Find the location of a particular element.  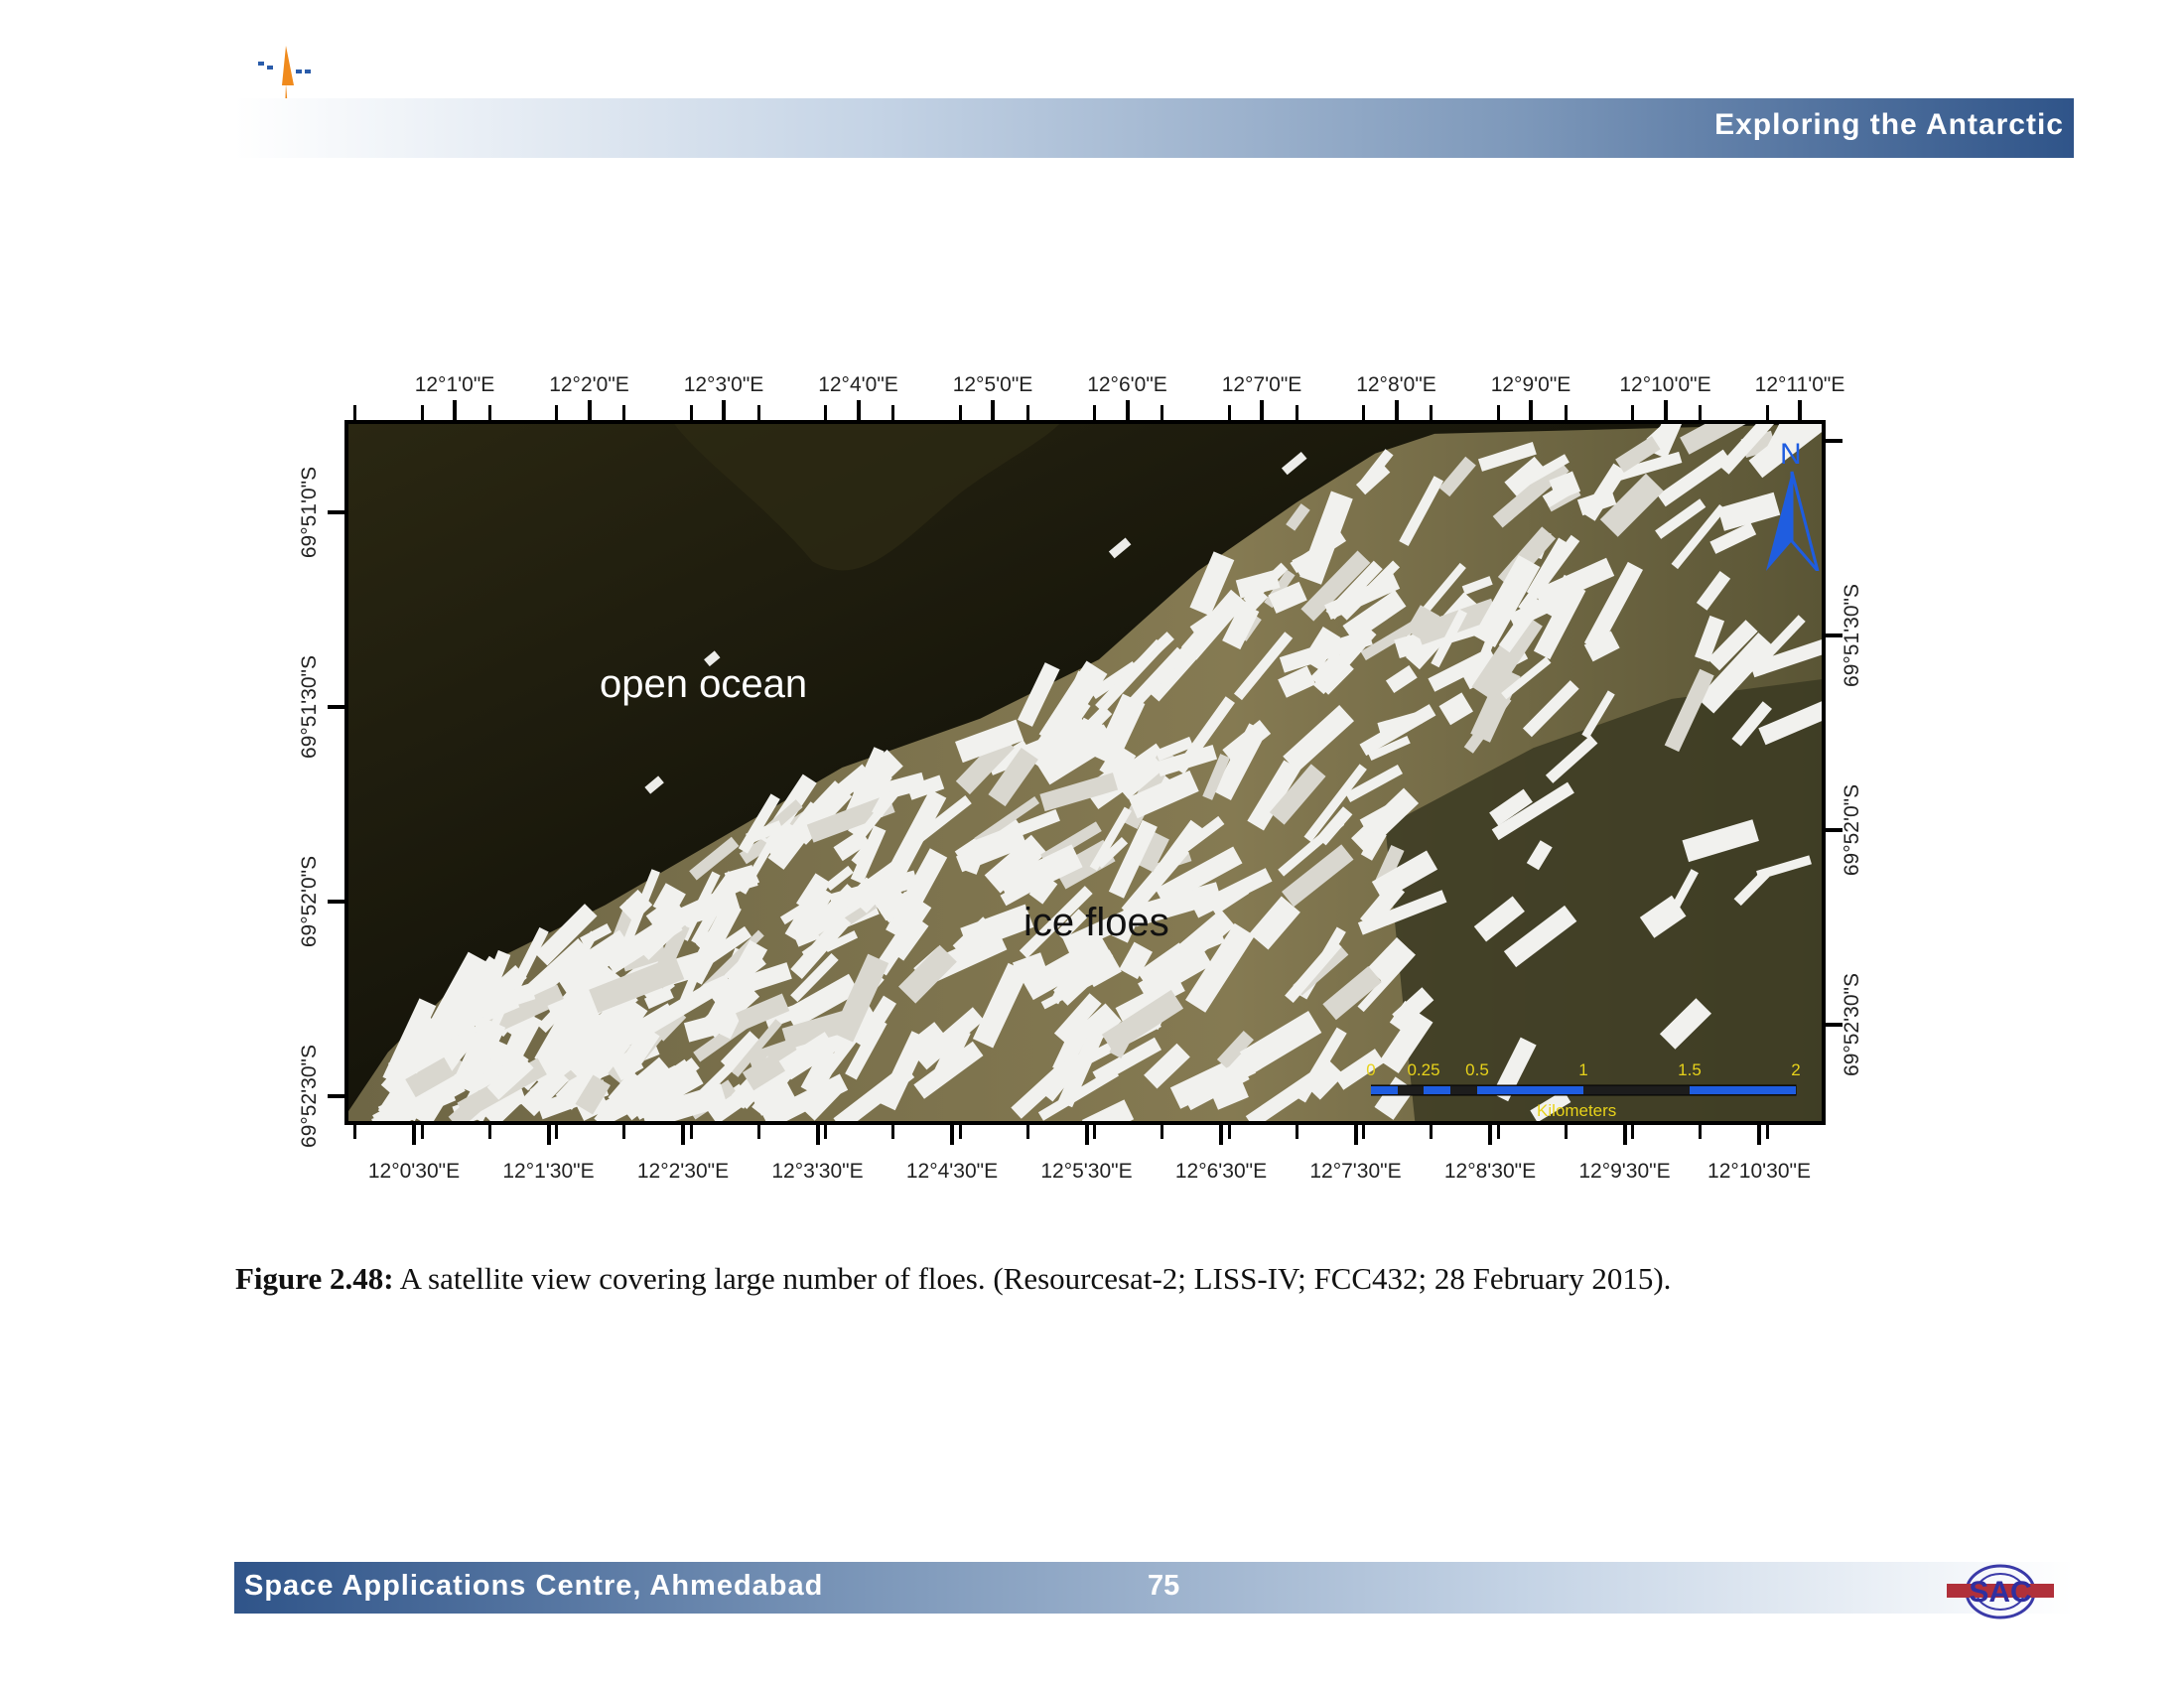

top-tick-label: 12°8'0"E is located at coordinates (1396, 384).